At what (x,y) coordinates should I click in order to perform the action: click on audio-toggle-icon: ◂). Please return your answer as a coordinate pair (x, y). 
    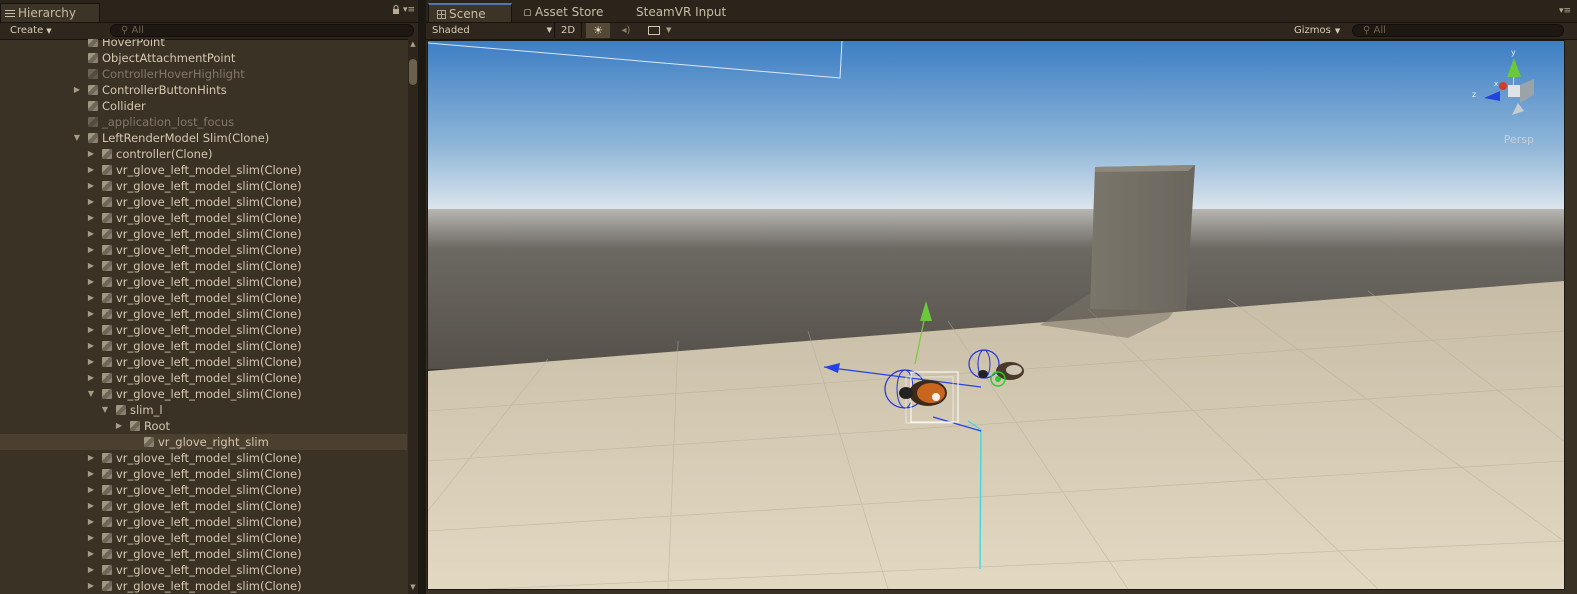
    Looking at the image, I should click on (626, 30).